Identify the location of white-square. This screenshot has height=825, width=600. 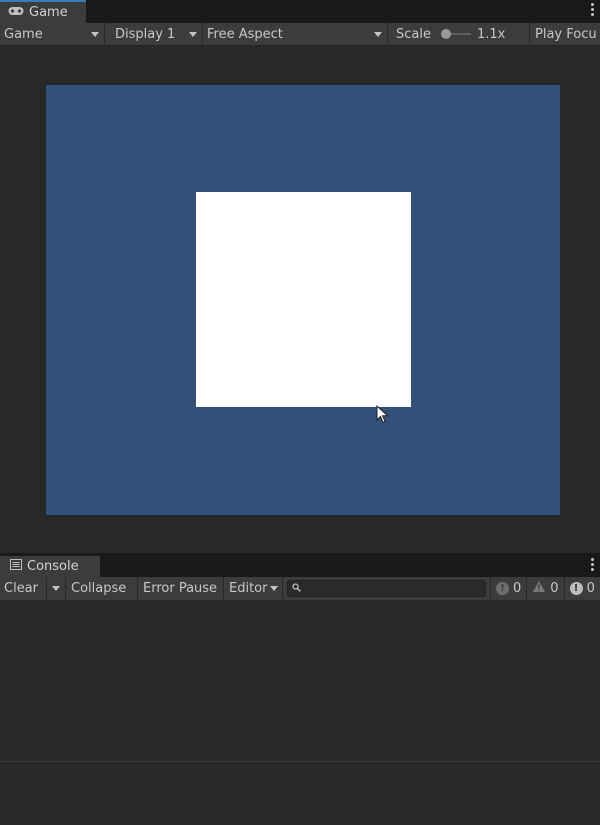
(303, 299).